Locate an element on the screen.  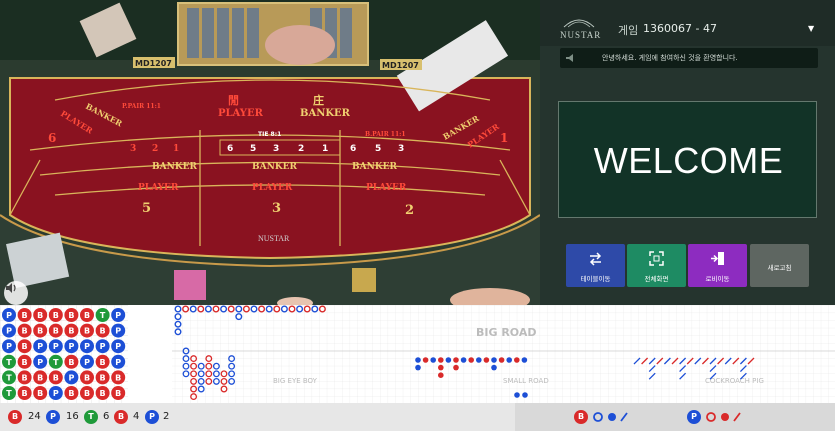
chevron-down-icon: ▼ is located at coordinates (813, 28).